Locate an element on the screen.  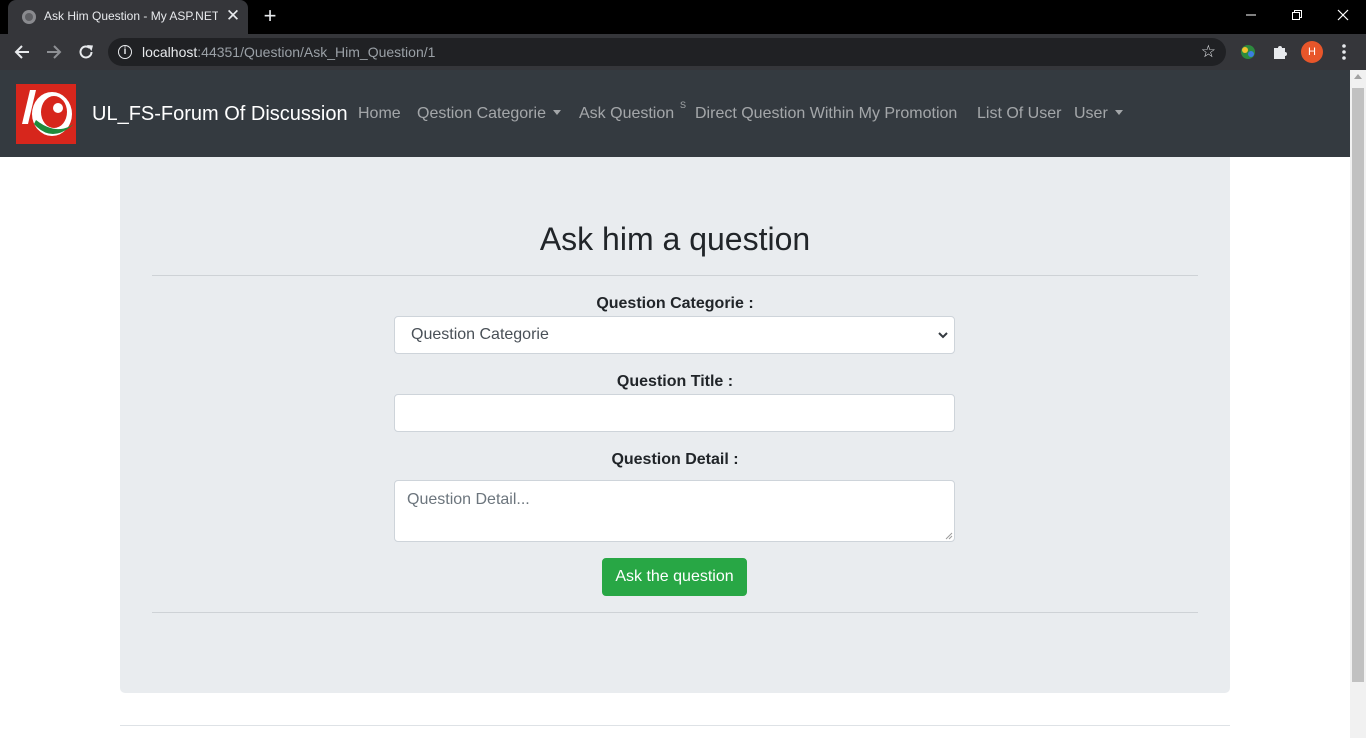
ask-question-button: Ask the question is located at coordinates (674, 577).